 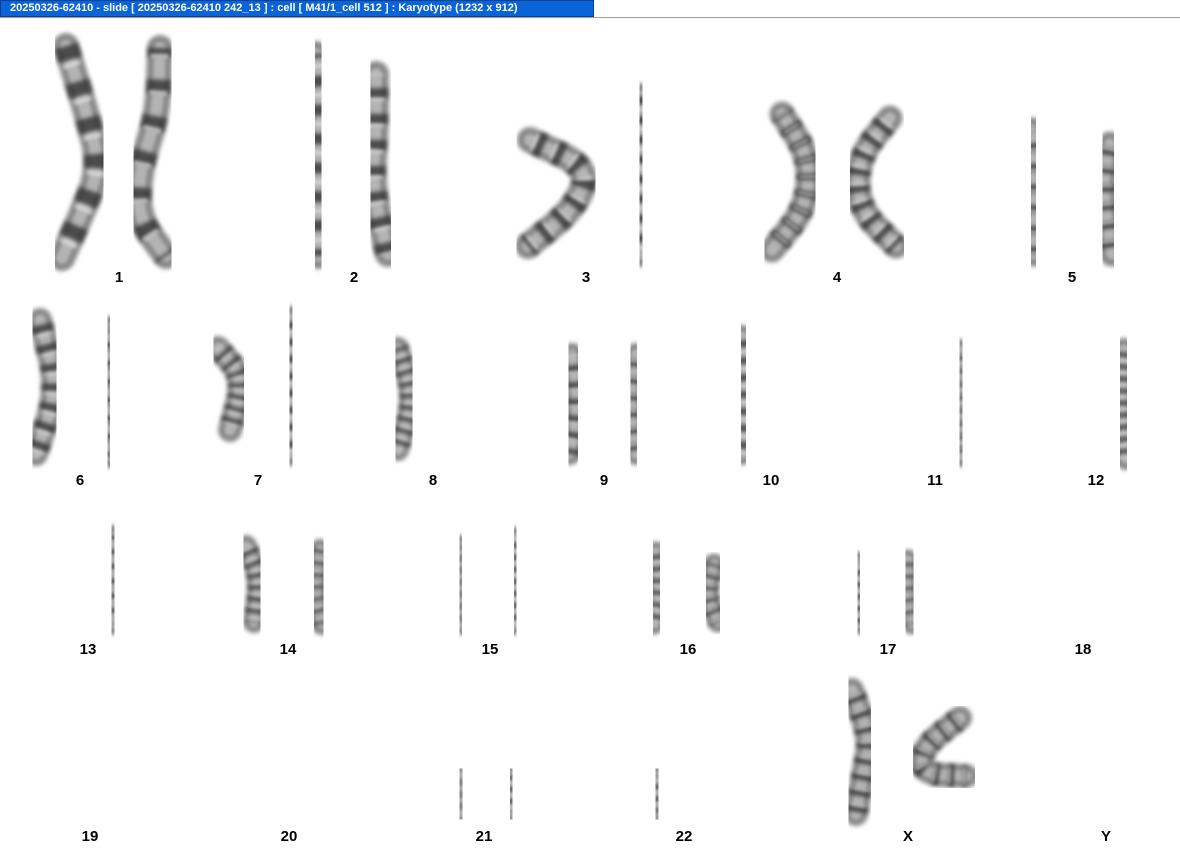 I want to click on chromosome-label-11: 11, so click(x=935, y=480).